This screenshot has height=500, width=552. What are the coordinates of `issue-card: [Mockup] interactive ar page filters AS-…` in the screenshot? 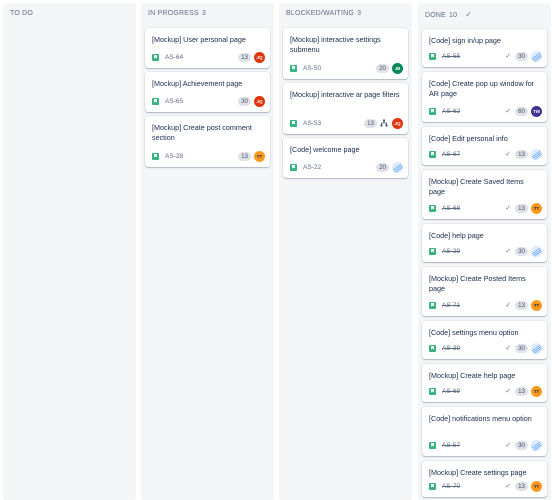 It's located at (345, 108).